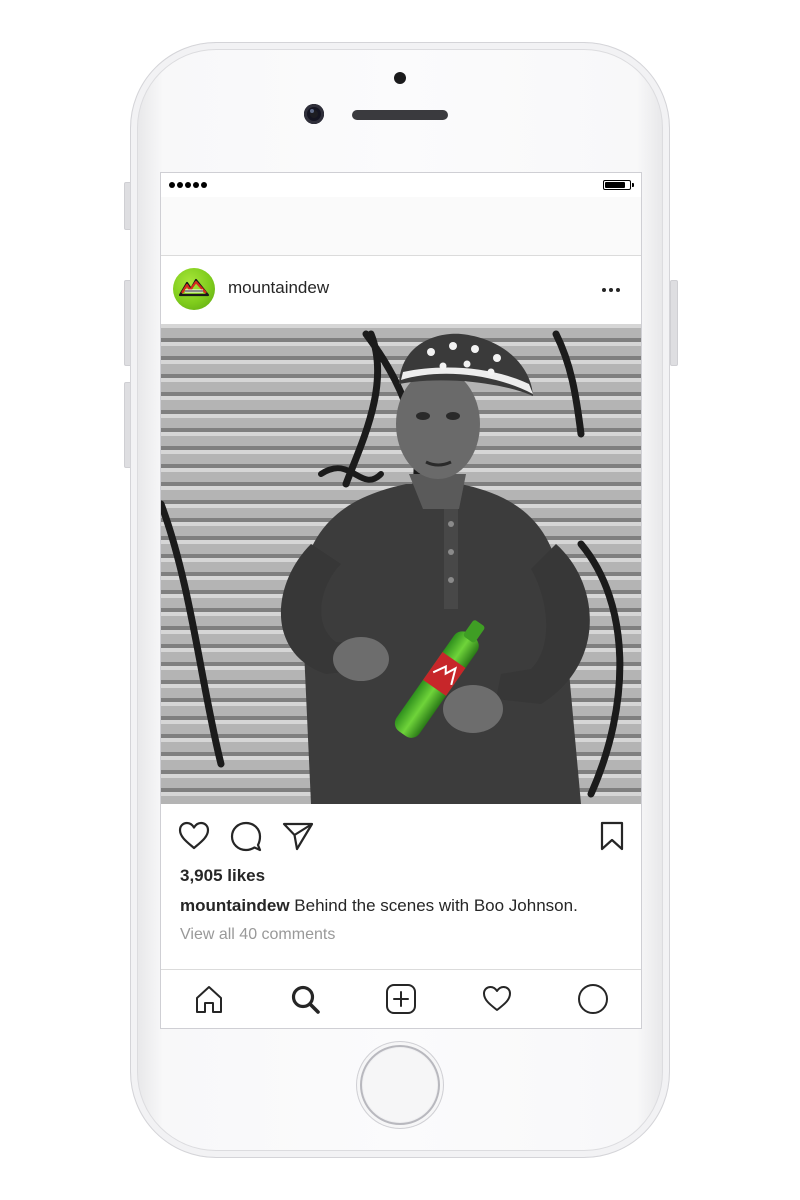 This screenshot has width=800, height=1200. Describe the element at coordinates (615, 185) in the screenshot. I see `battery-level` at that location.